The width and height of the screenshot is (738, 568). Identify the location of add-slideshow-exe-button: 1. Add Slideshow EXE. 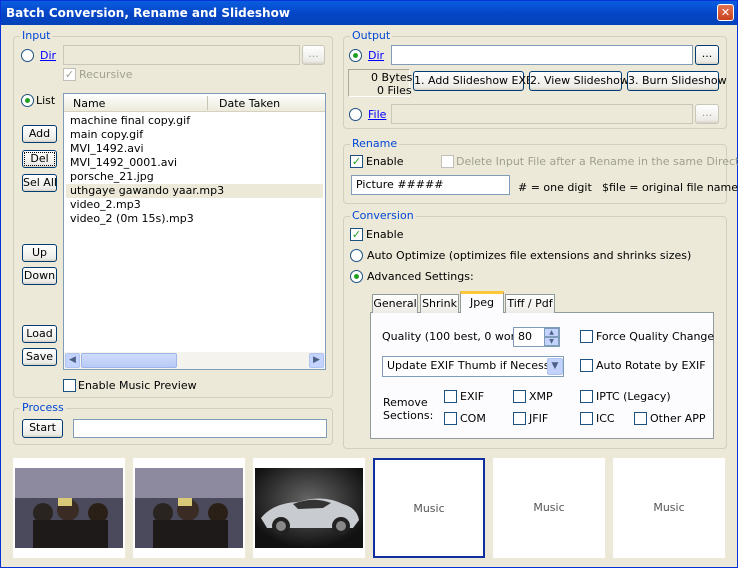
(473, 81).